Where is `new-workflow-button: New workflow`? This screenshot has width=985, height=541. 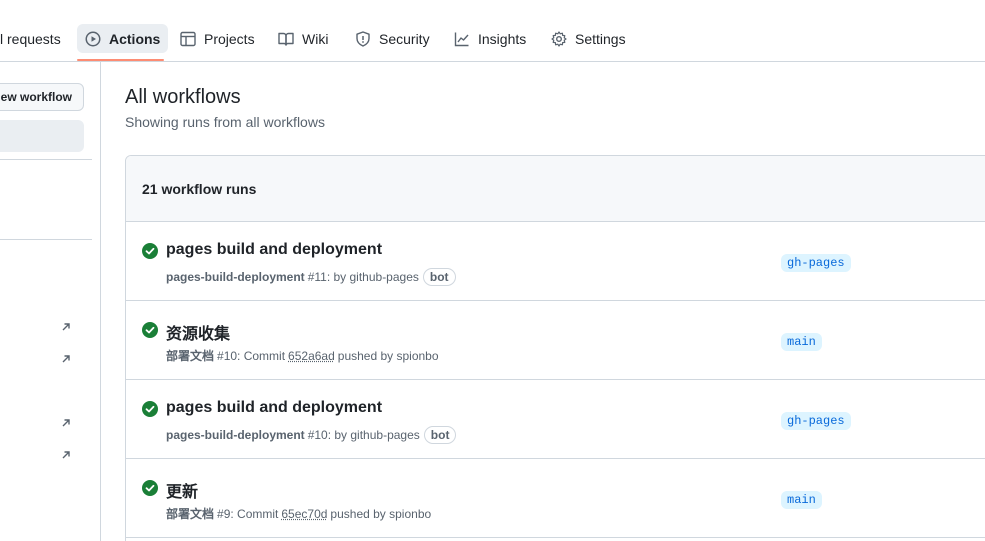
new-workflow-button: New workflow is located at coordinates (42, 97).